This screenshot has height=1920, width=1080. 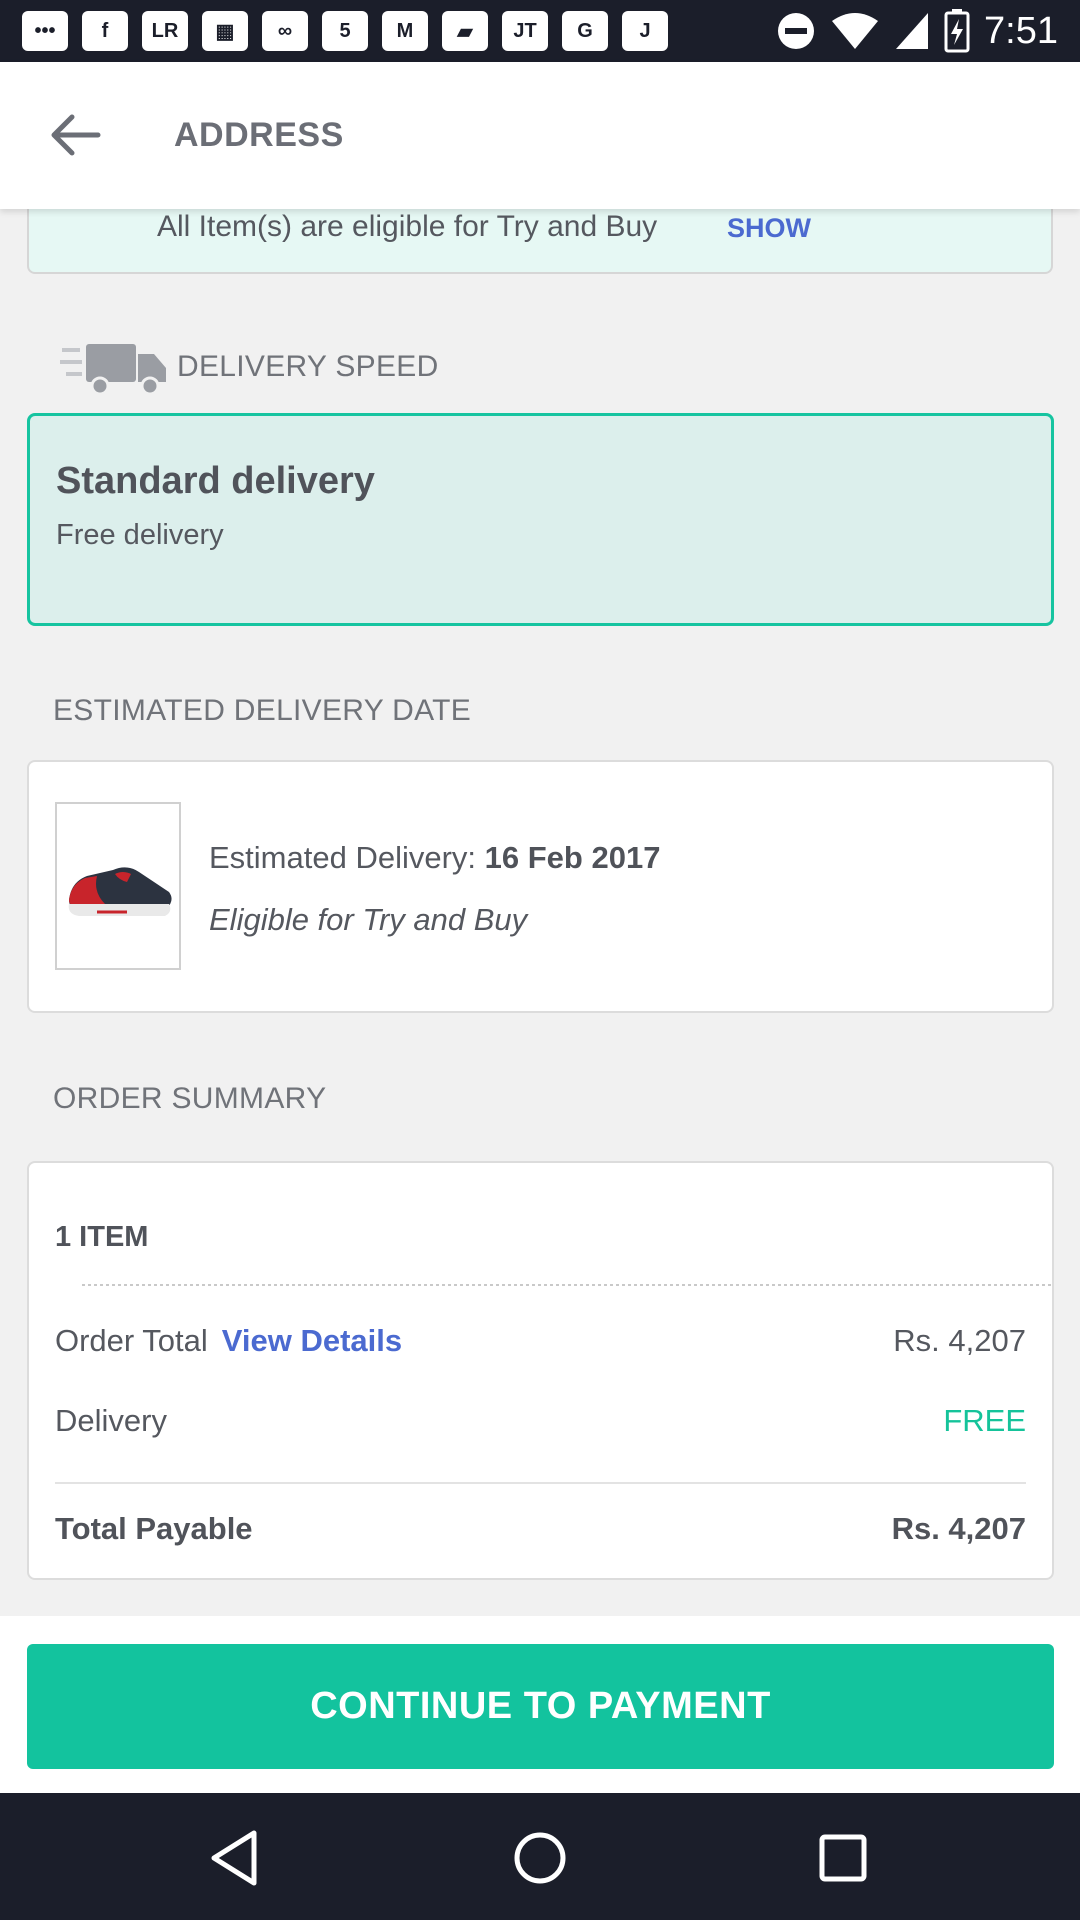 I want to click on estimated-delivery-label-text: Estimated Delivery:, so click(x=343, y=857).